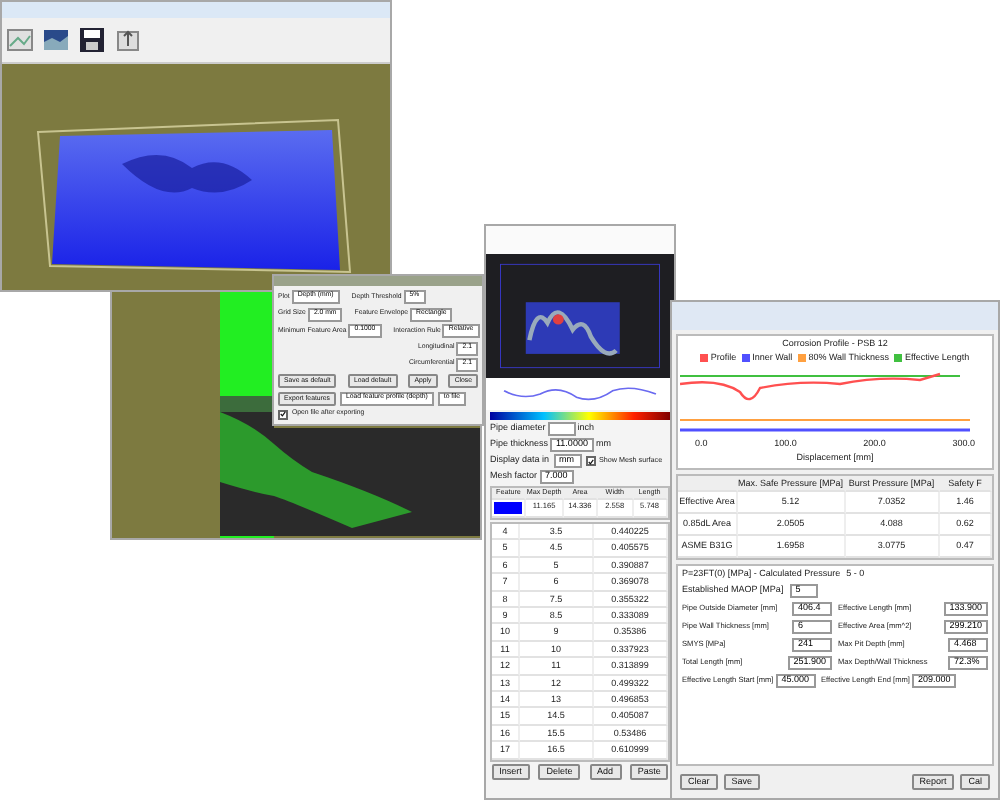 The image size is (1000, 800). What do you see at coordinates (561, 429) in the screenshot?
I see `input-field` at bounding box center [561, 429].